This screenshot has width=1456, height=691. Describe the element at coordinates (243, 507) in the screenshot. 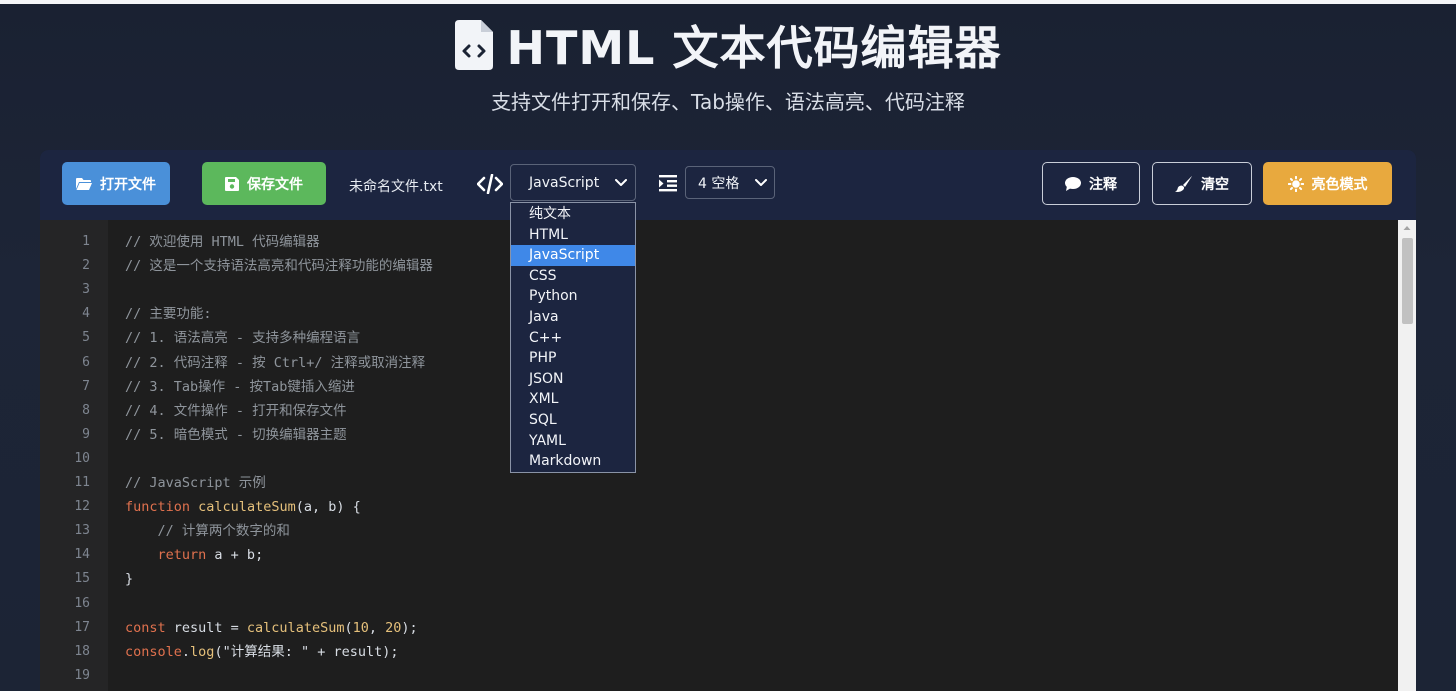

I see `code-line: function calculateSum(a, b) {` at that location.